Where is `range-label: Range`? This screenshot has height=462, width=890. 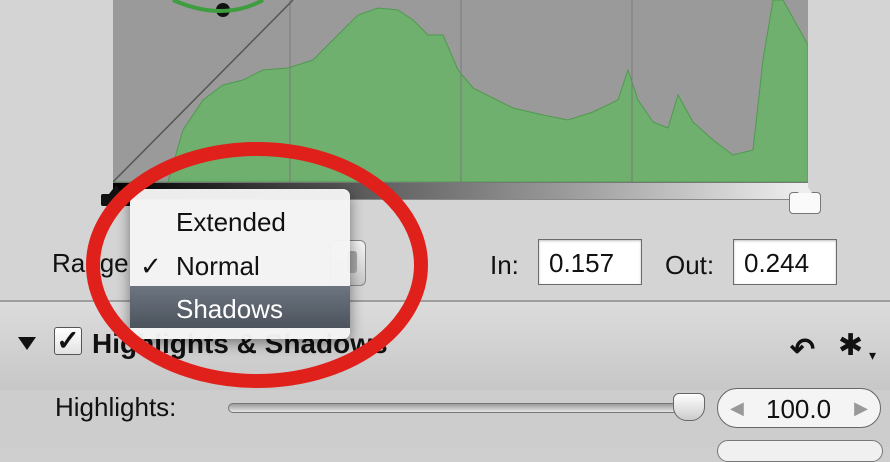
range-label: Range is located at coordinates (90, 263).